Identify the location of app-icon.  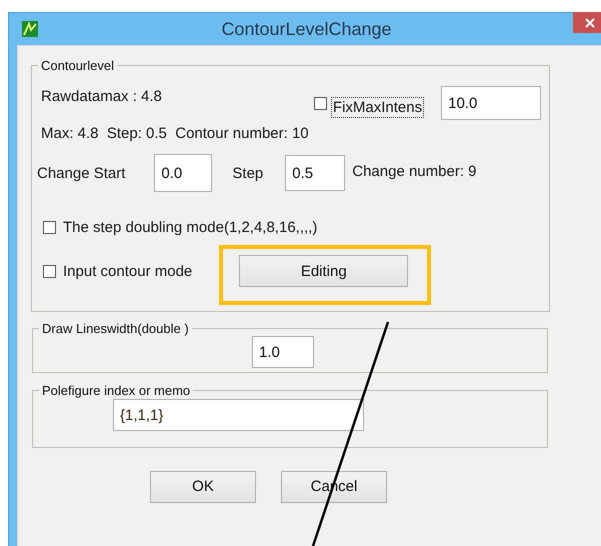
(30, 29).